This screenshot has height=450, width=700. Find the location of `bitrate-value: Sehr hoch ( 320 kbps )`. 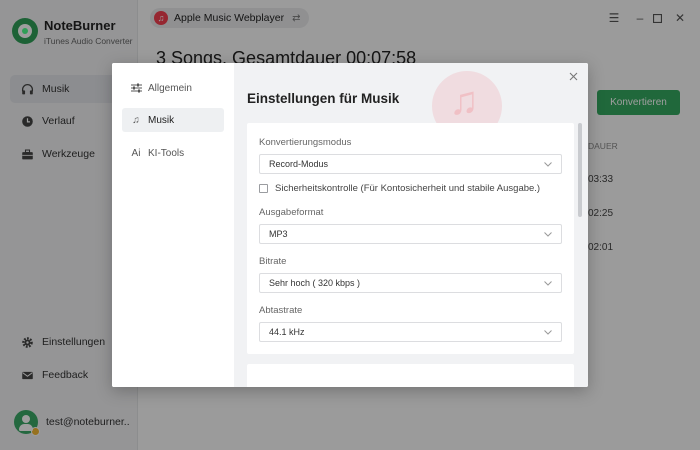

bitrate-value: Sehr hoch ( 320 kbps ) is located at coordinates (315, 283).